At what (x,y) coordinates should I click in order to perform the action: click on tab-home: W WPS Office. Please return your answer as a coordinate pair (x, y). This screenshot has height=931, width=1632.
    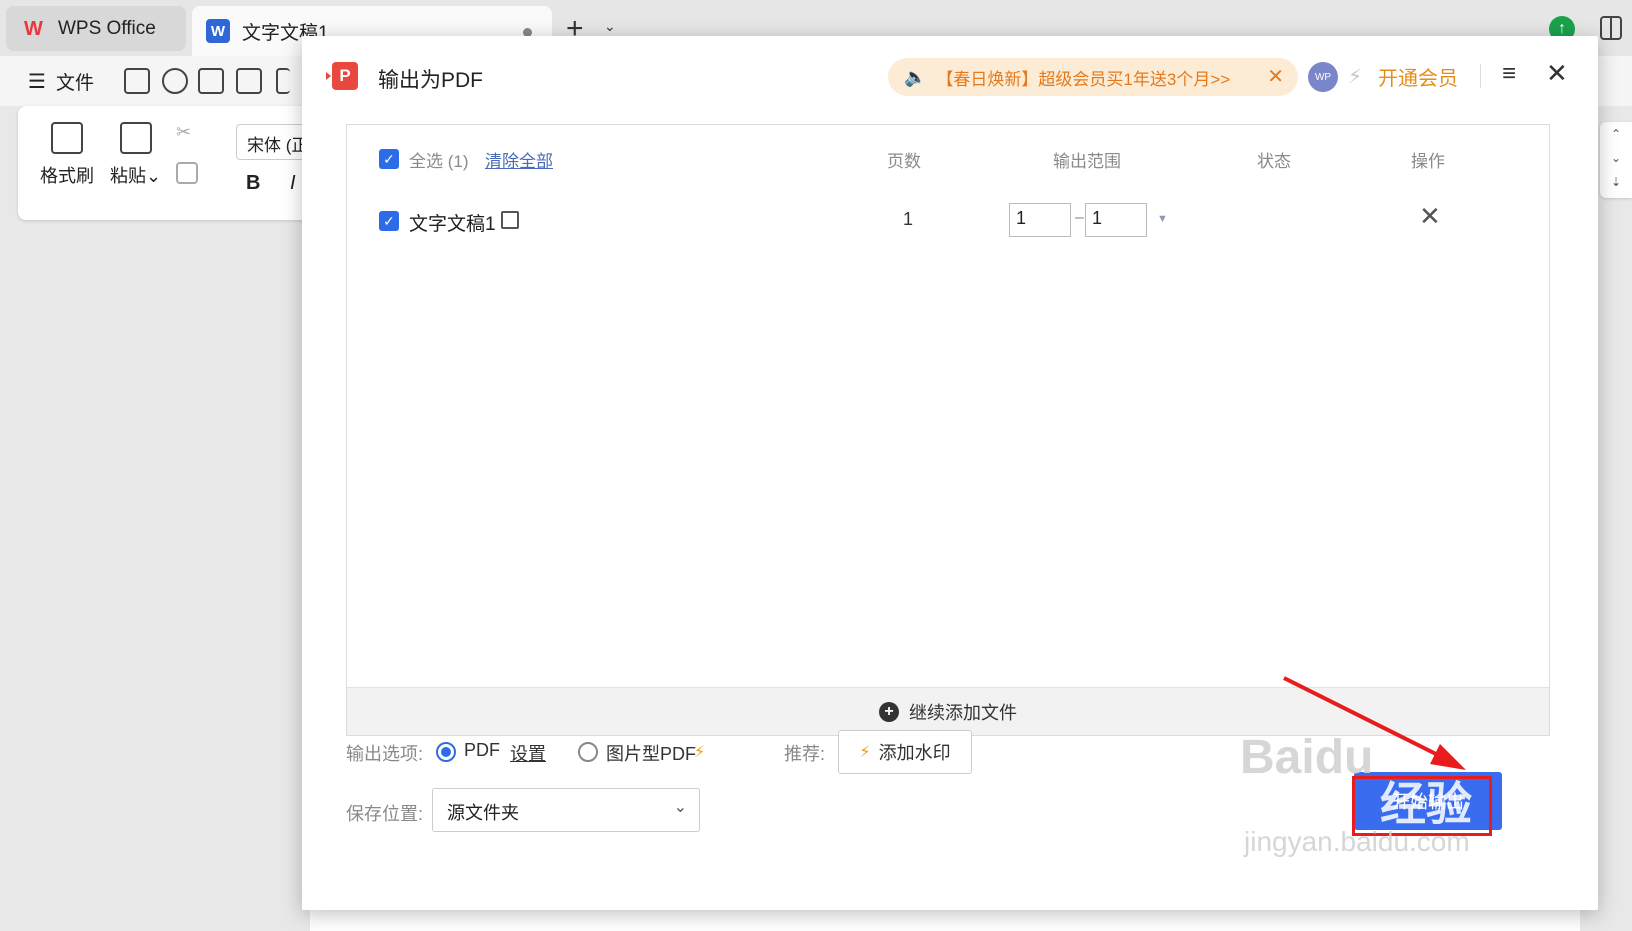
    Looking at the image, I should click on (96, 28).